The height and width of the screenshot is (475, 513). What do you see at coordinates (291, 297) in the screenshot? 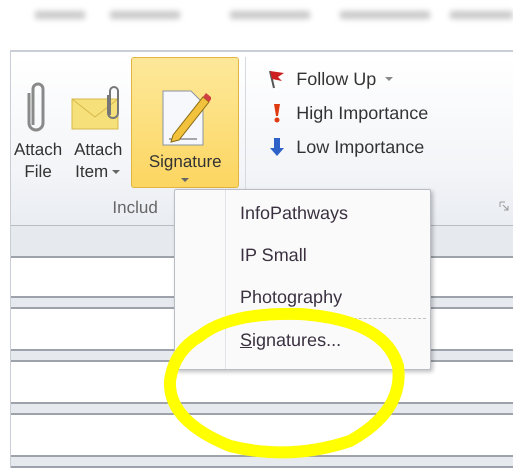
I see `menu-item: Photography` at bounding box center [291, 297].